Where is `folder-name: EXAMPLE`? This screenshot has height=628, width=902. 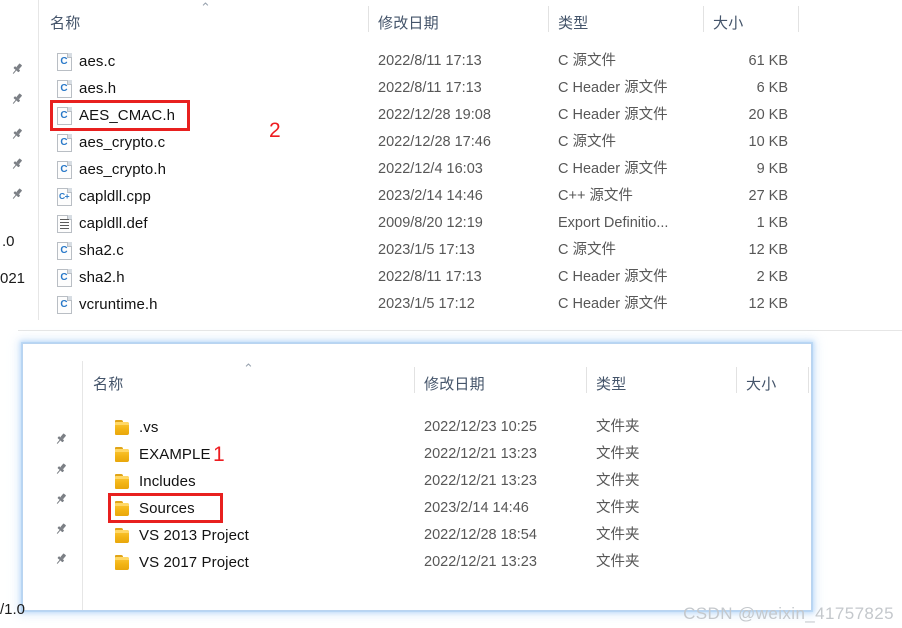 folder-name: EXAMPLE is located at coordinates (175, 454).